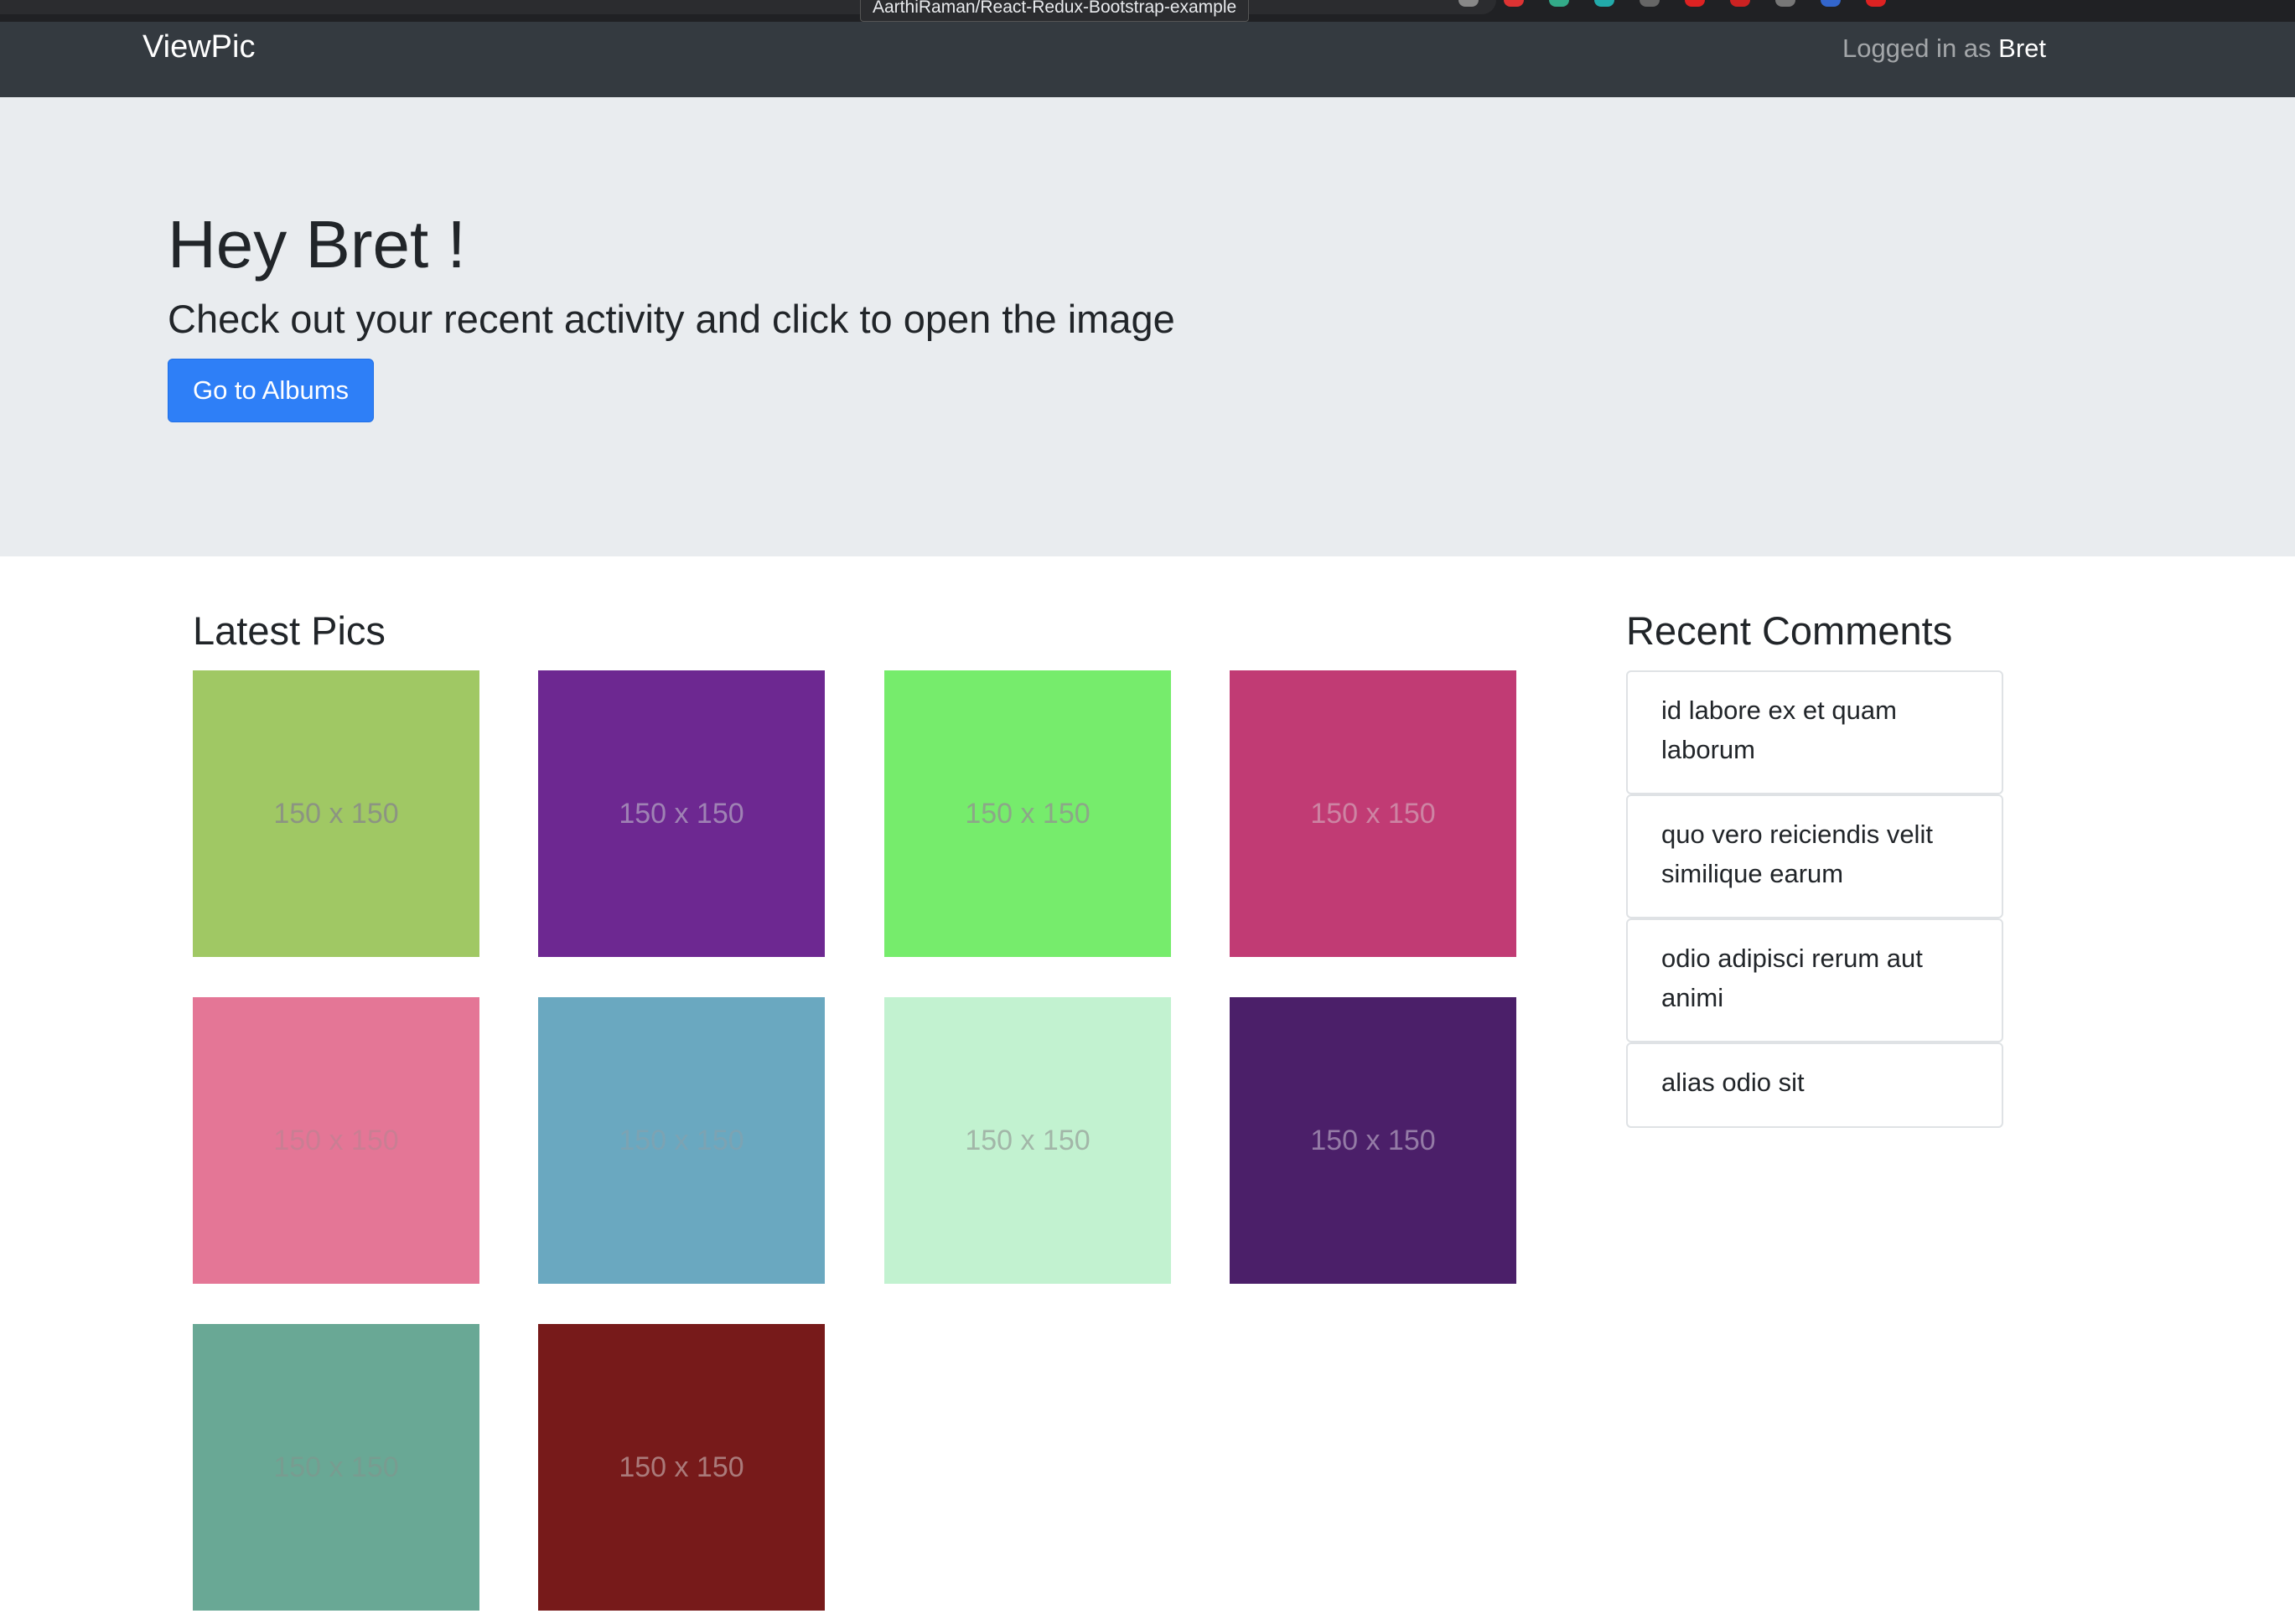 This screenshot has height=1624, width=2295. Describe the element at coordinates (748, 7) in the screenshot. I see `address-bar` at that location.